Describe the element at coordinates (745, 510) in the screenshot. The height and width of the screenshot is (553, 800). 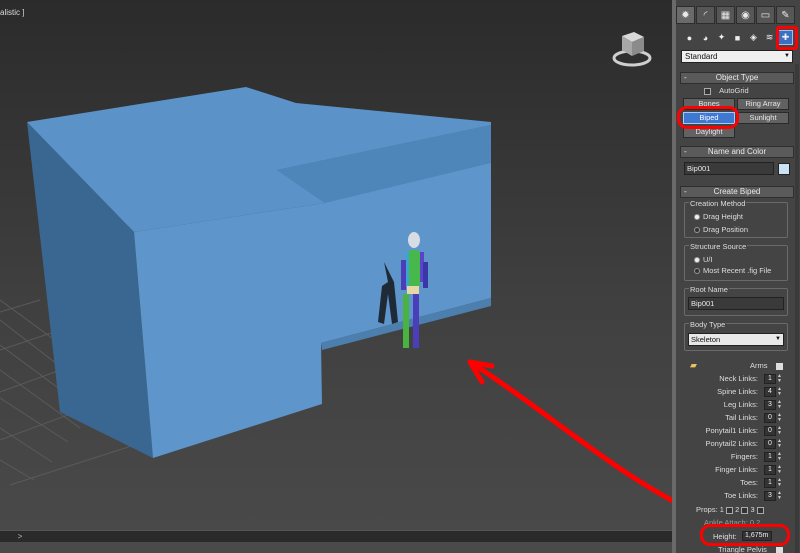
I see `props-2-checkbox` at that location.